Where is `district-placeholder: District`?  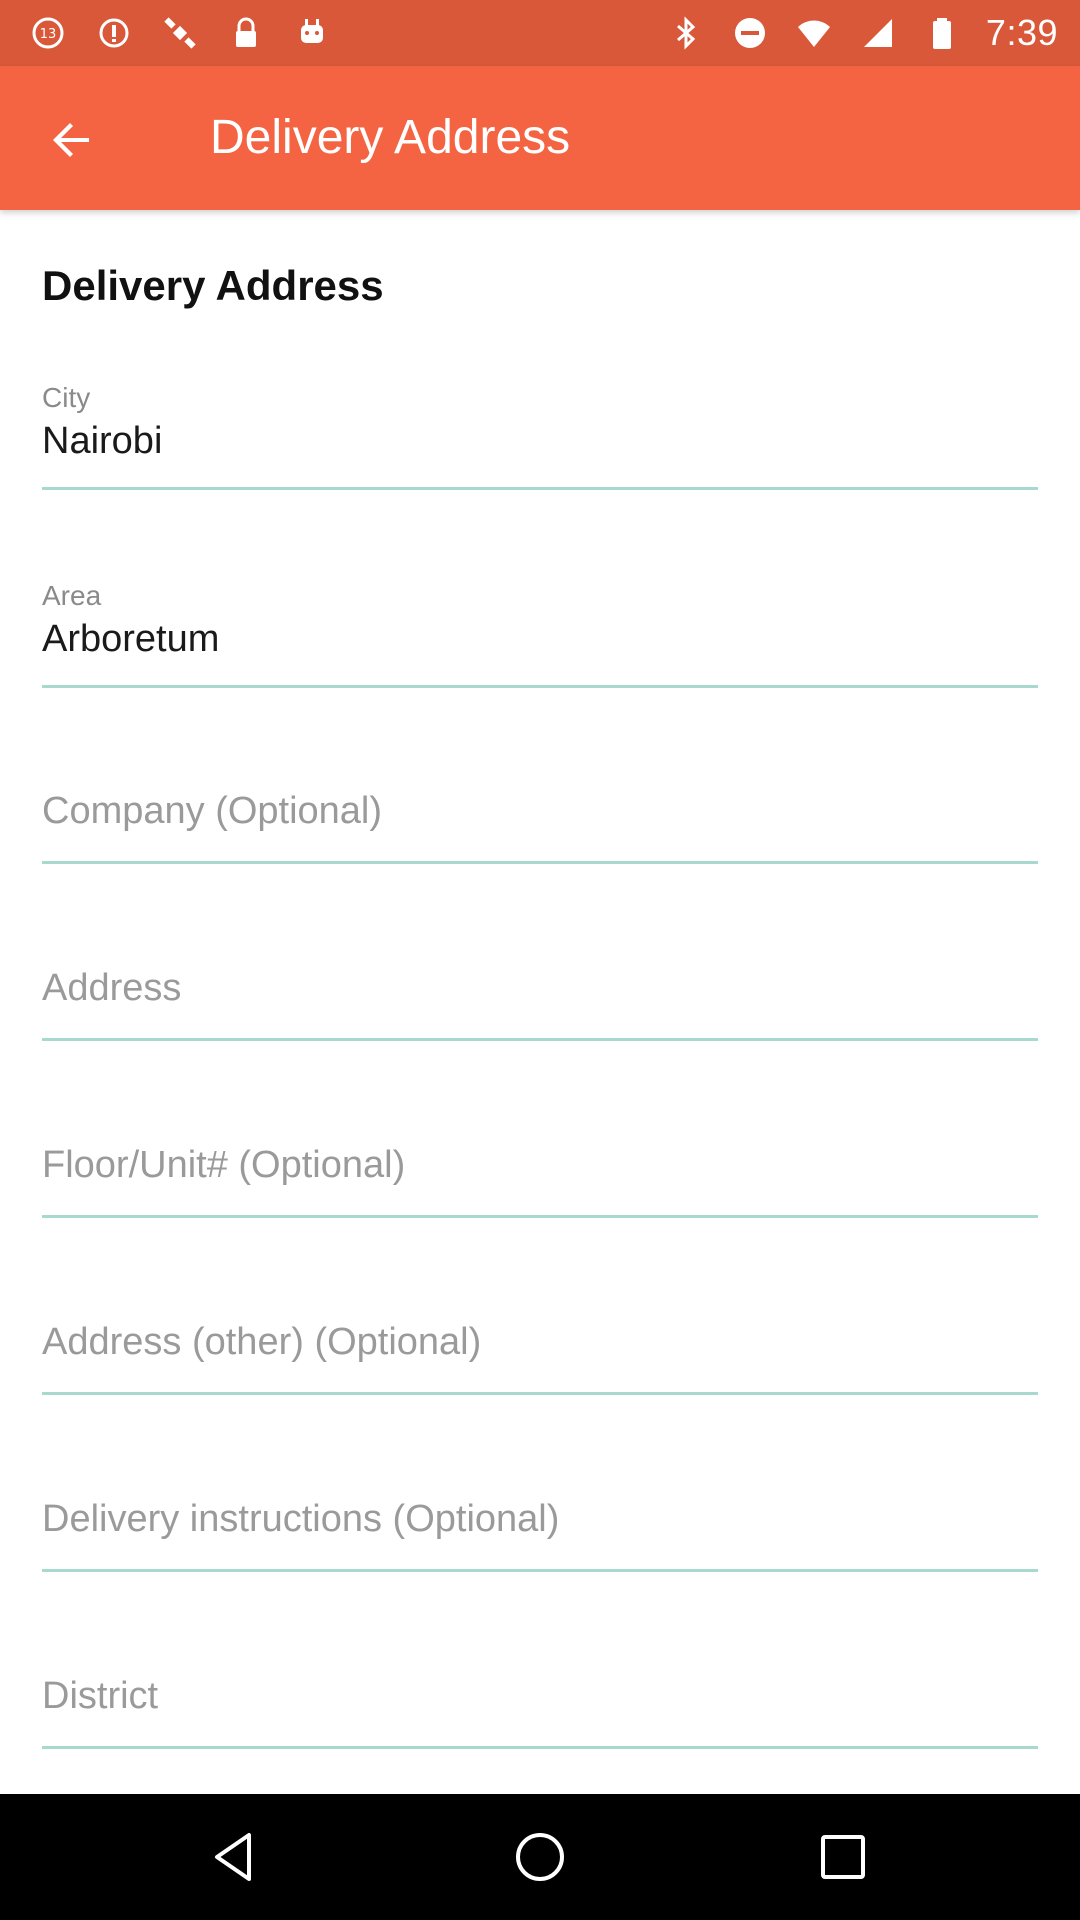 district-placeholder: District is located at coordinates (100, 1696).